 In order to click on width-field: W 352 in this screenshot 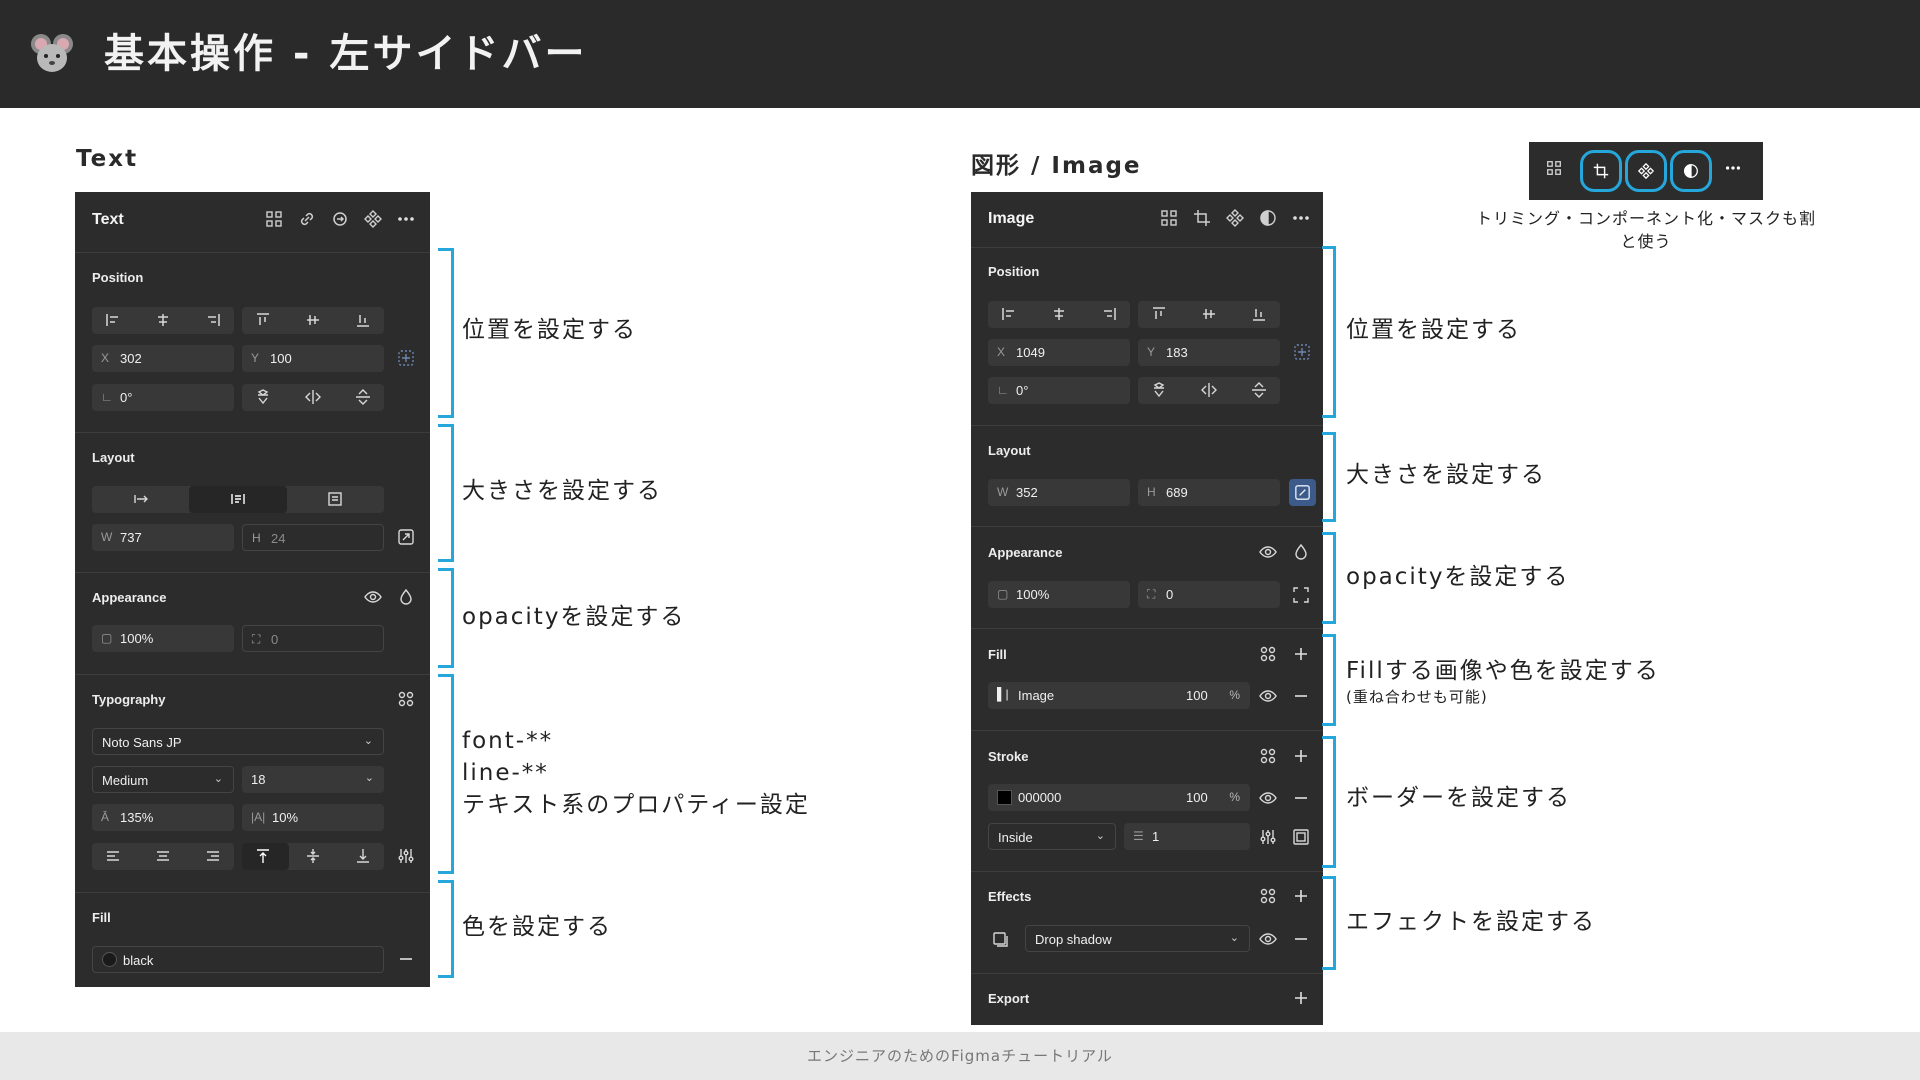, I will do `click(1059, 492)`.